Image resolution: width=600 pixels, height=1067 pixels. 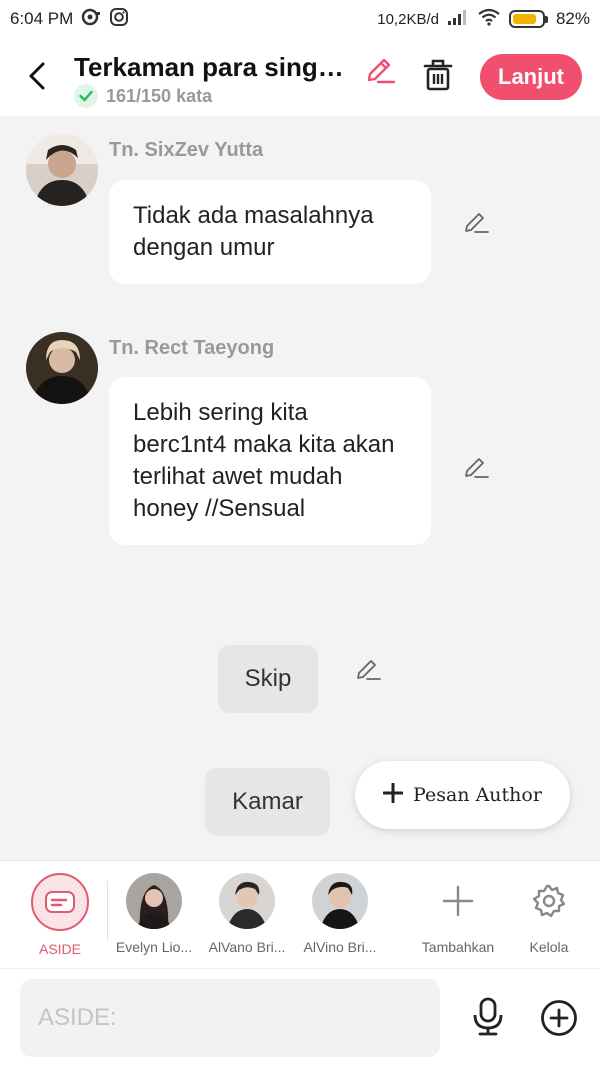 I want to click on wifi-icon, so click(x=489, y=19).